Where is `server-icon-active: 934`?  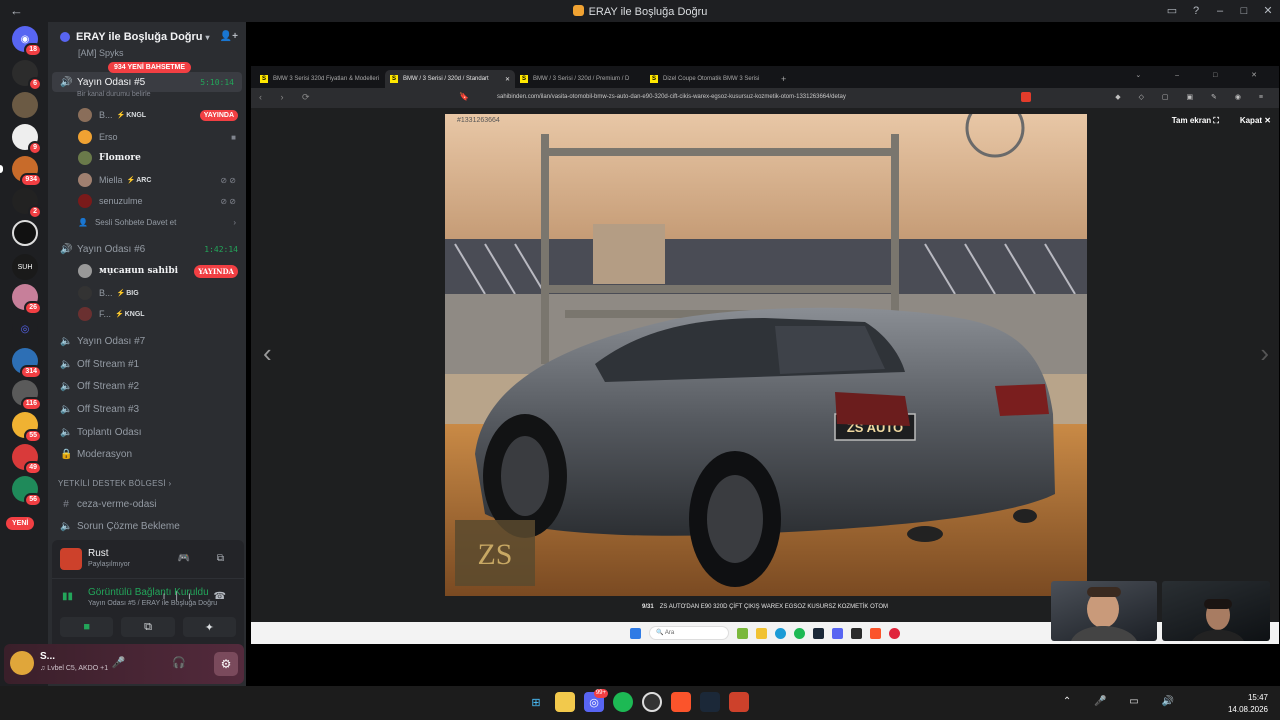 server-icon-active: 934 is located at coordinates (21, 171).